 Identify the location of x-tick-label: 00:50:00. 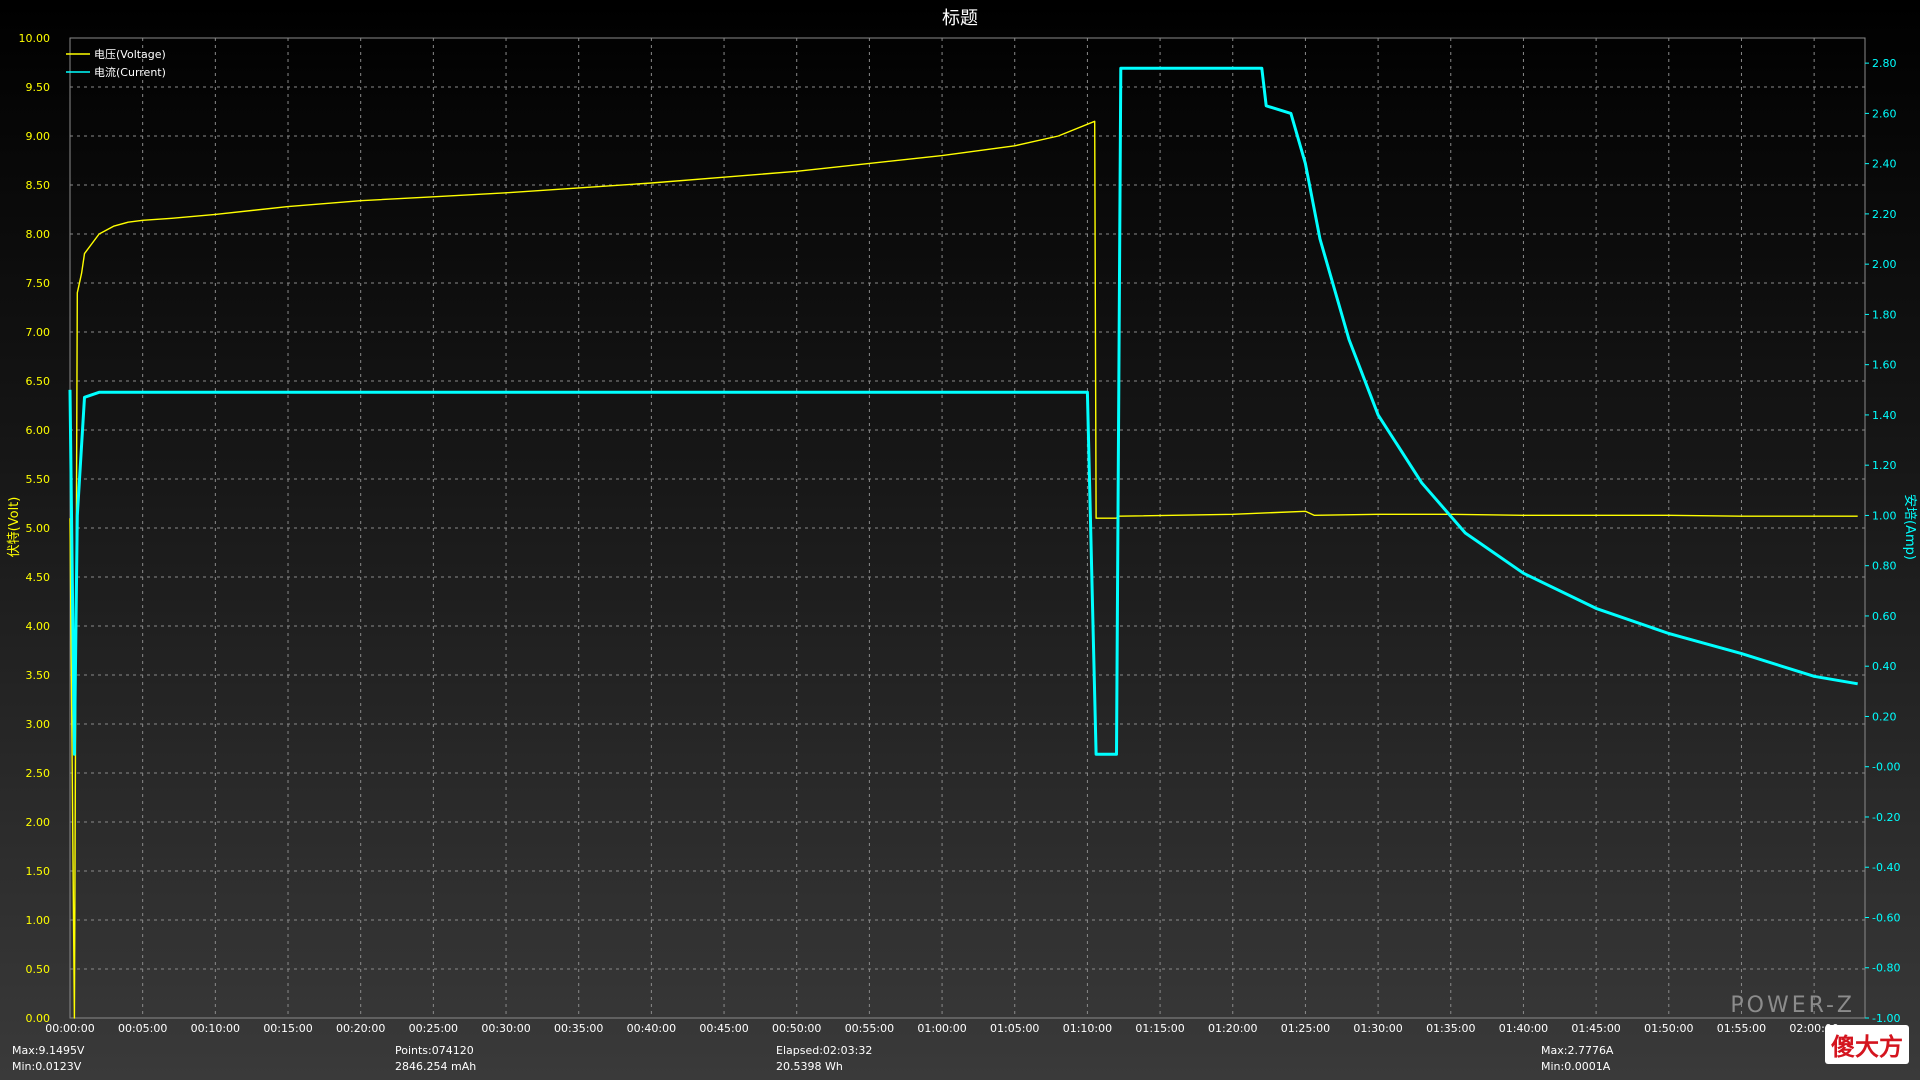
(796, 1028).